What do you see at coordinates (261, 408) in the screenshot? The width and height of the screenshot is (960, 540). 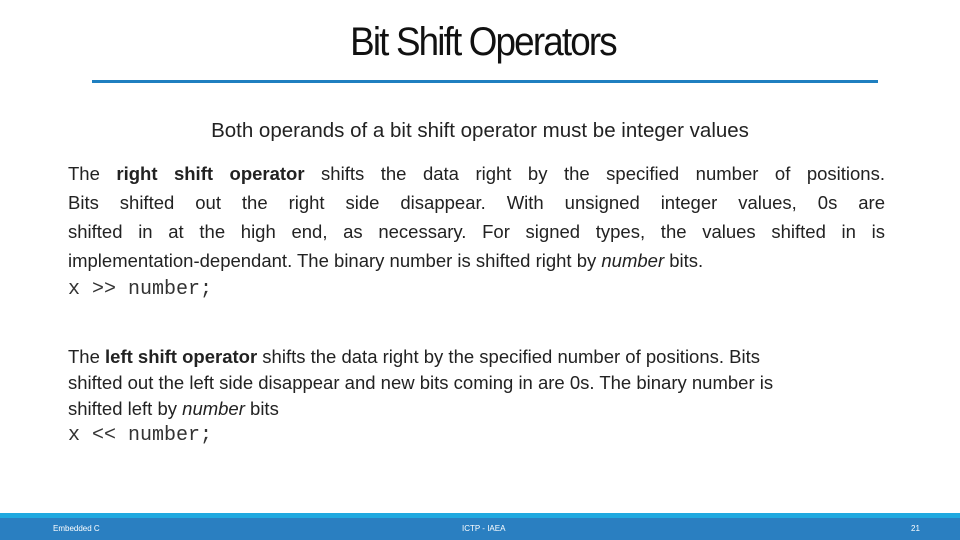 I see `text: bits` at bounding box center [261, 408].